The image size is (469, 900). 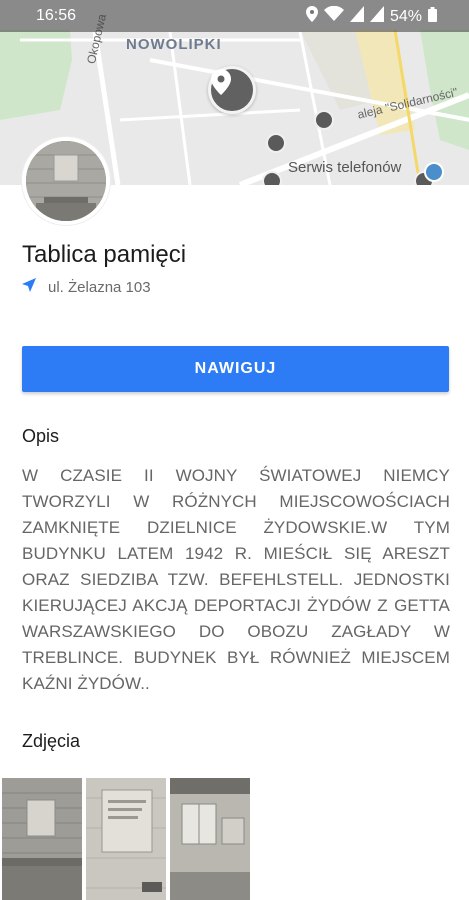 I want to click on photos-heading: Zdjęcia, so click(x=51, y=741).